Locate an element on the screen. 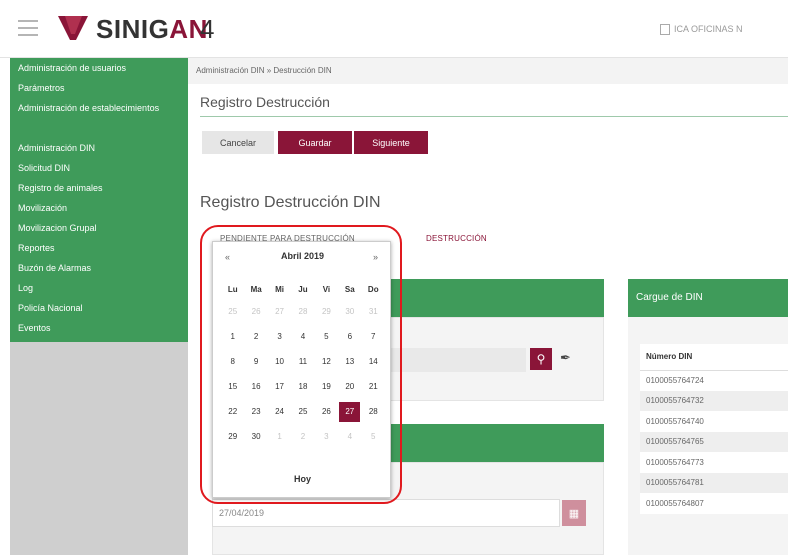 The width and height of the screenshot is (788, 555). search-button: ⚲ is located at coordinates (541, 359).